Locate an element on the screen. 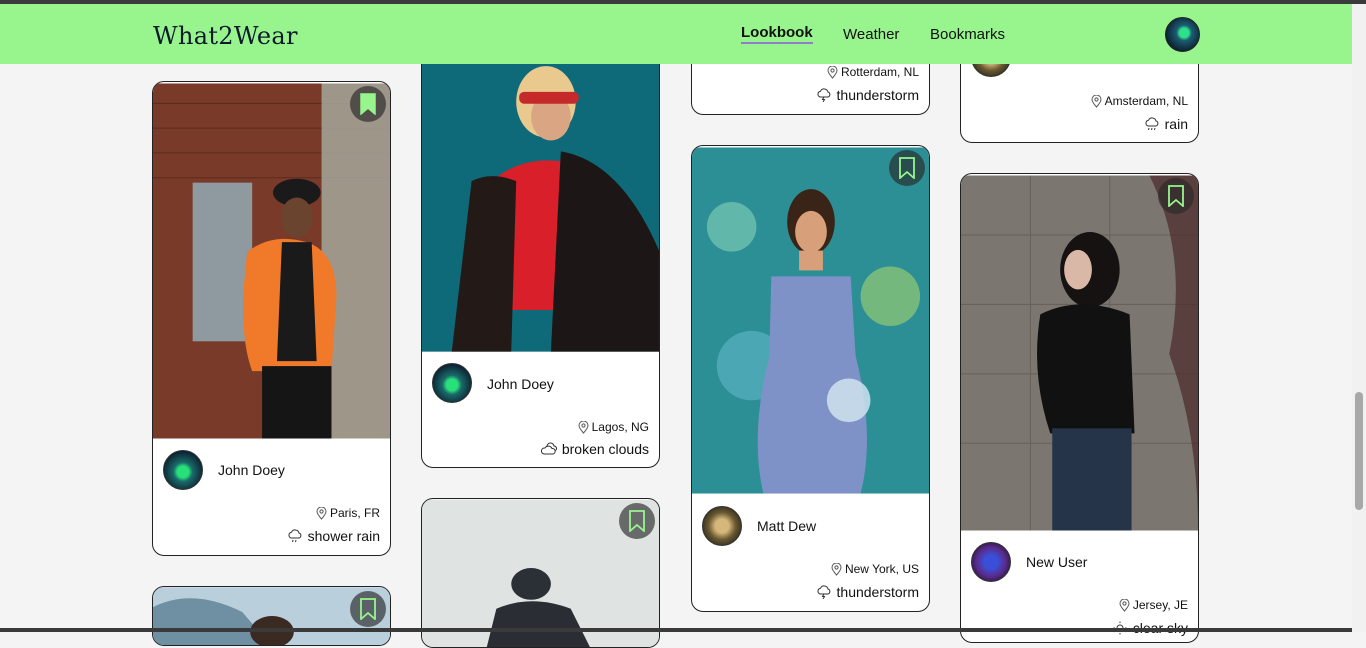 The image size is (1366, 648). broken-clouds-icon is located at coordinates (548, 448).